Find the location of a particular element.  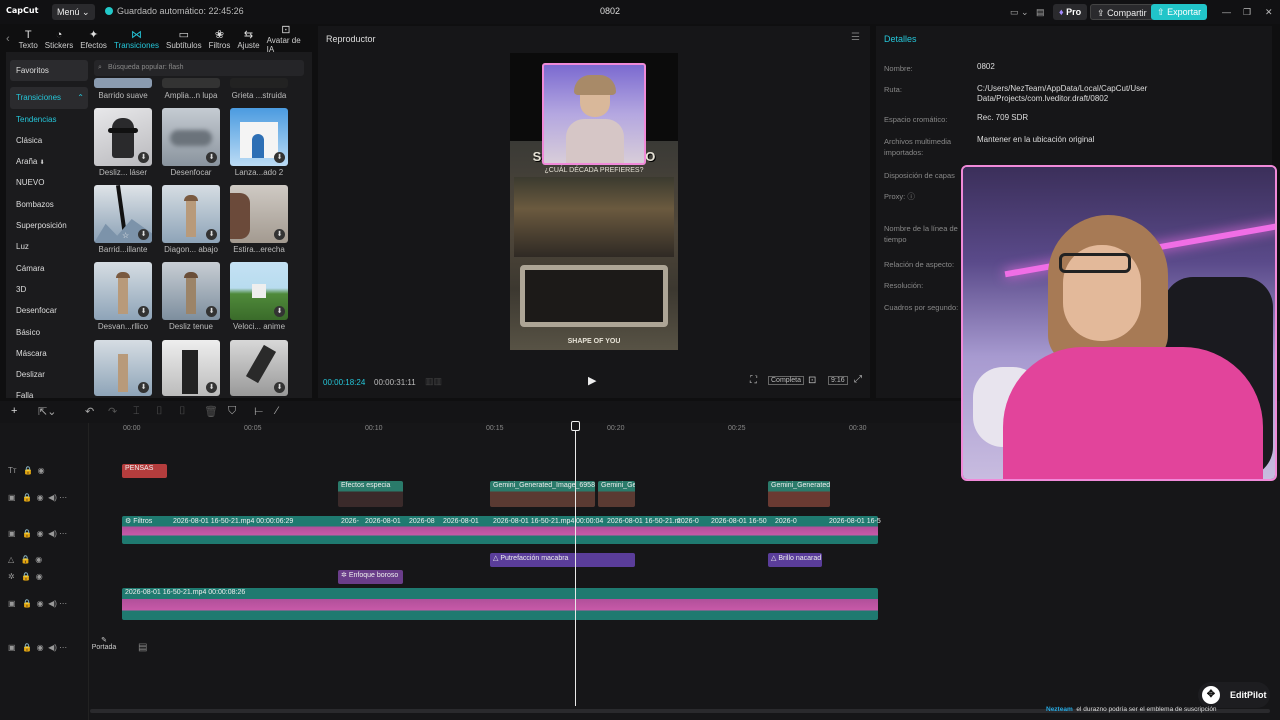

tab-efectos: ✦ Efectos is located at coordinates (93, 39).